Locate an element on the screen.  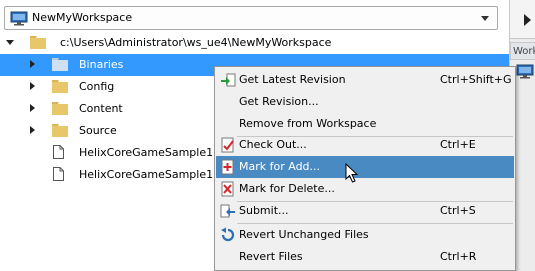
menu-item-label: Revert Files is located at coordinates (271, 256).